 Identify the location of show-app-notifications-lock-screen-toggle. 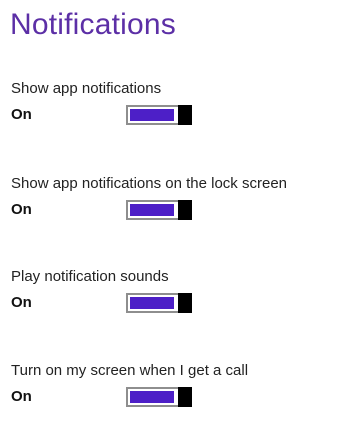
(159, 210).